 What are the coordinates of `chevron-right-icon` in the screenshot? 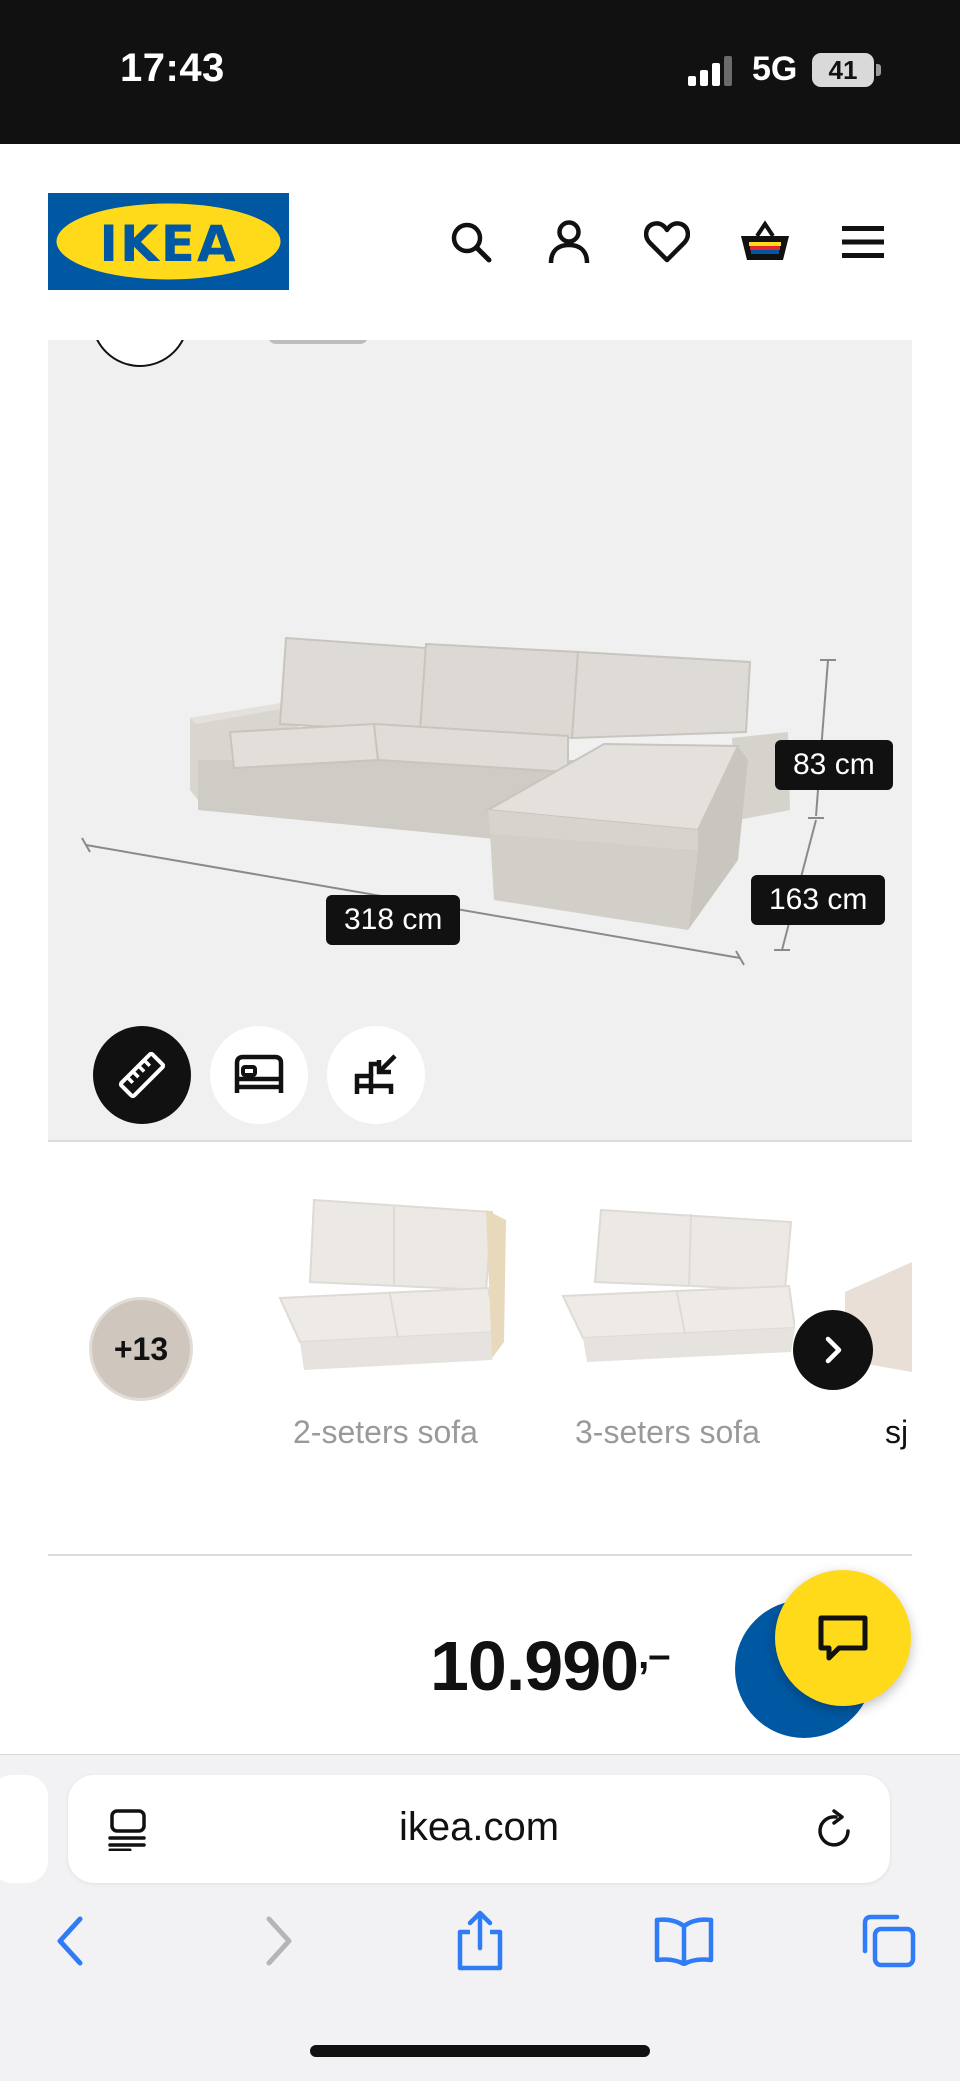 It's located at (833, 1350).